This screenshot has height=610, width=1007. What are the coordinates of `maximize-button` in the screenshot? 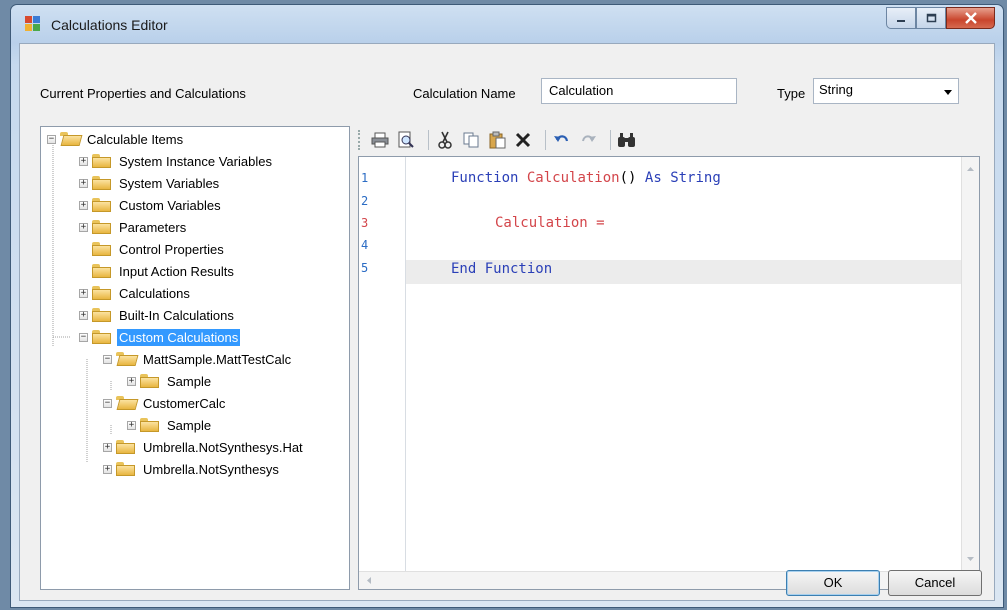 It's located at (931, 18).